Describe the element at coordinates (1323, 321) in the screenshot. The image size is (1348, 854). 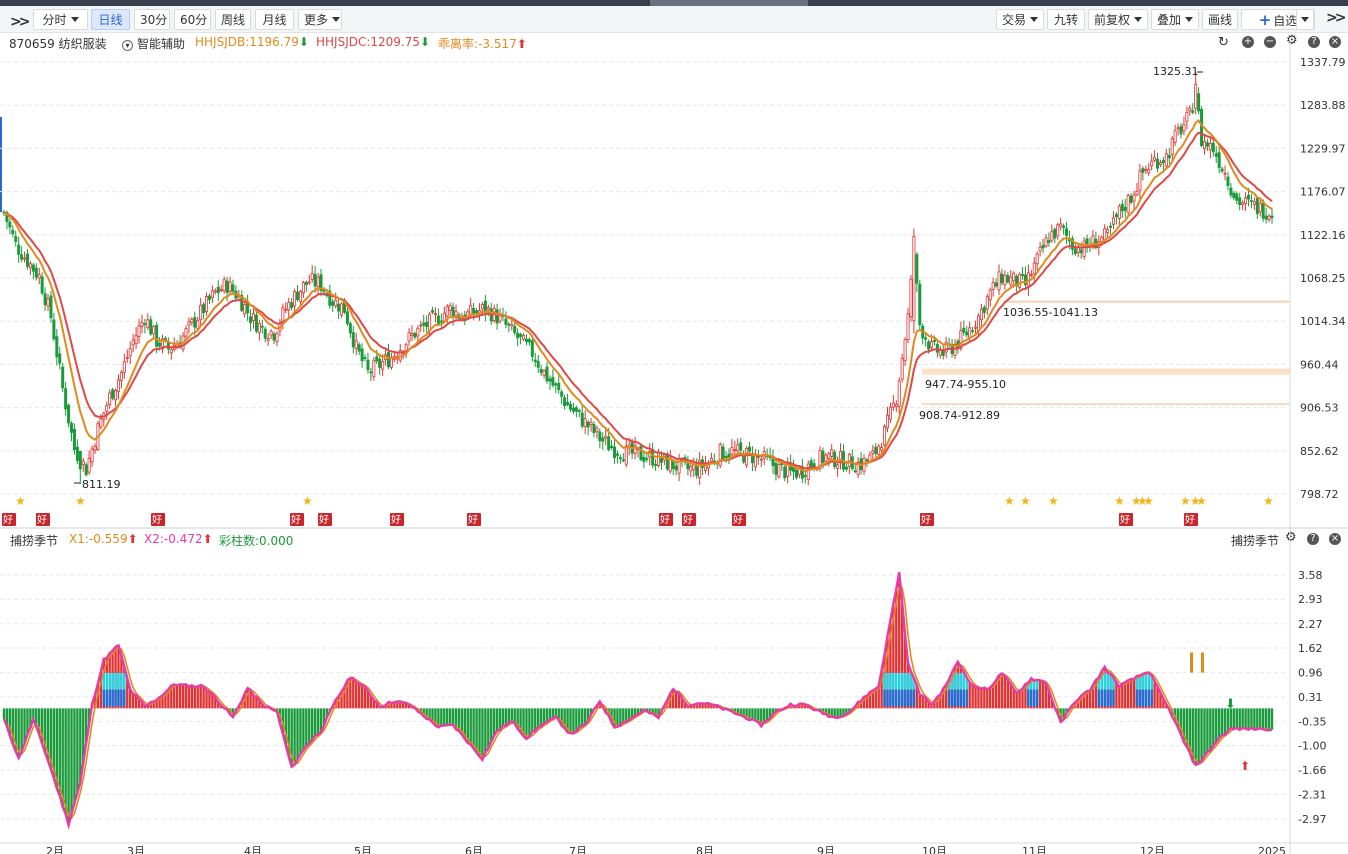
I see `main-y-tick-label: 1014.34` at that location.